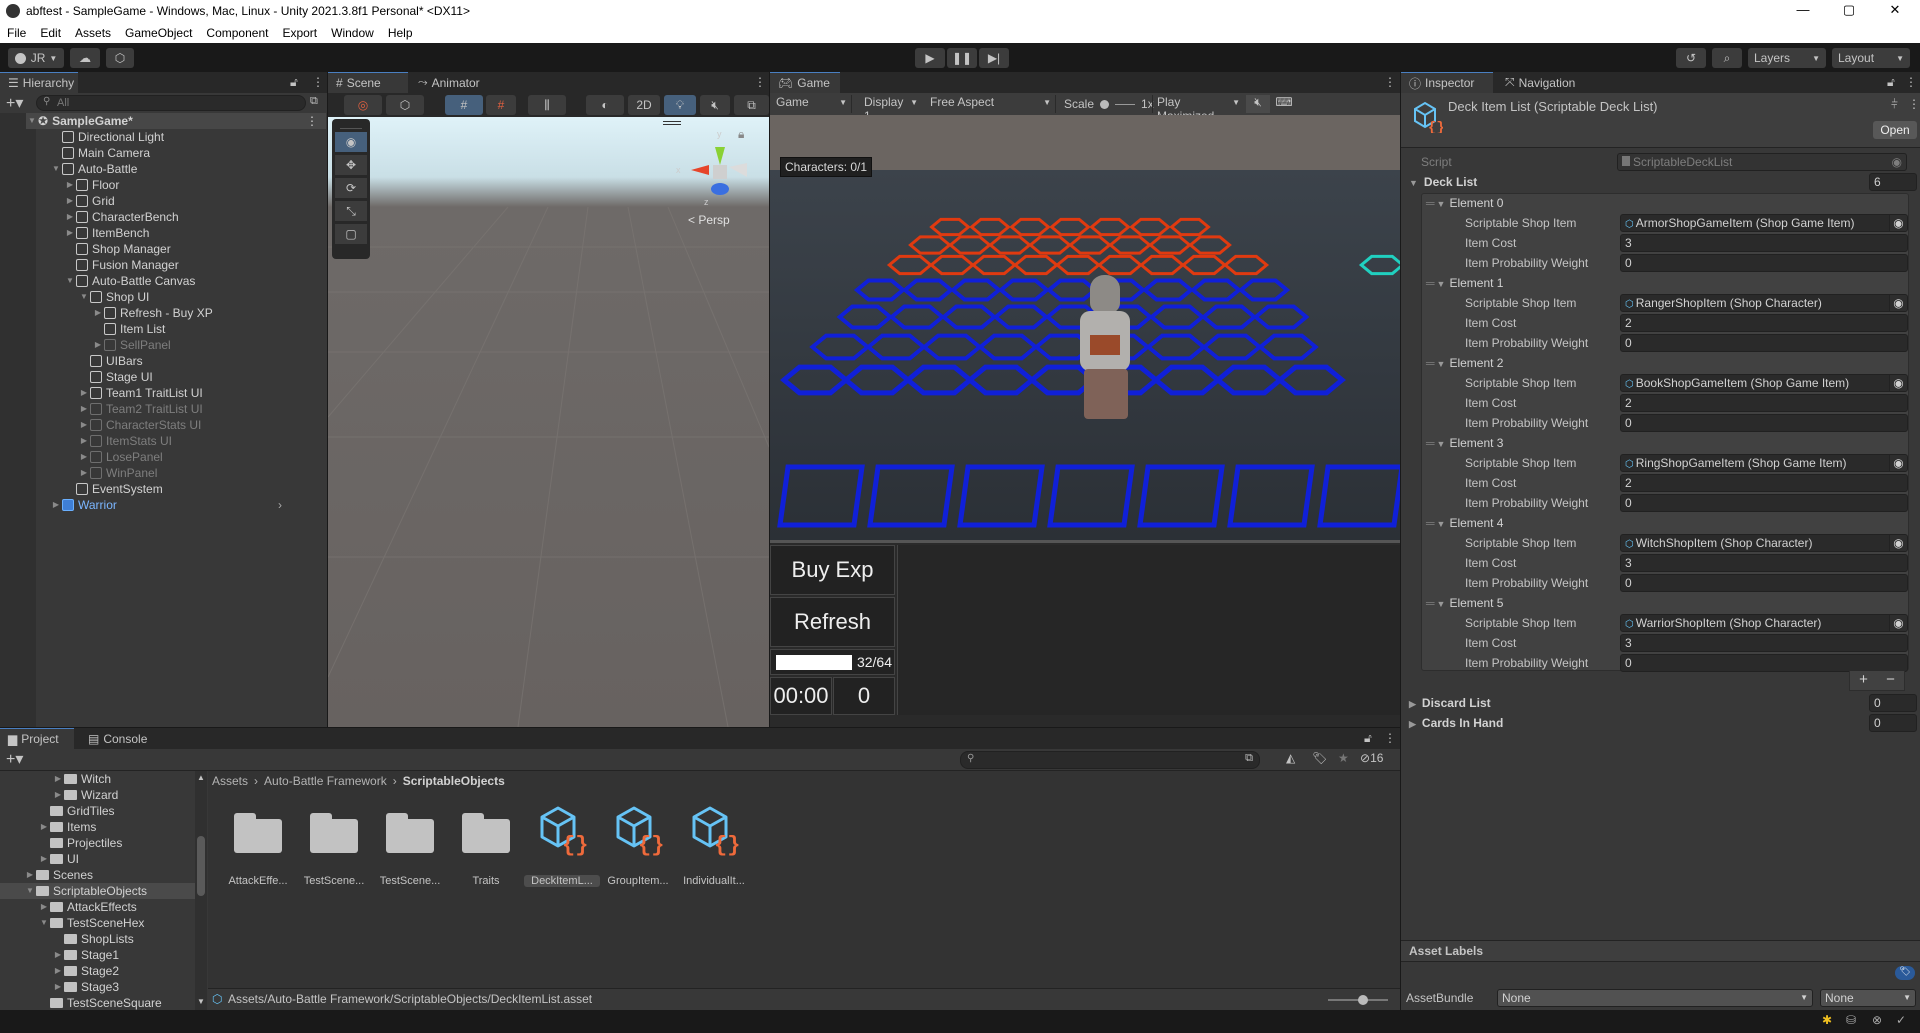  I want to click on scale-slider: Scale 1x, so click(1110, 104).